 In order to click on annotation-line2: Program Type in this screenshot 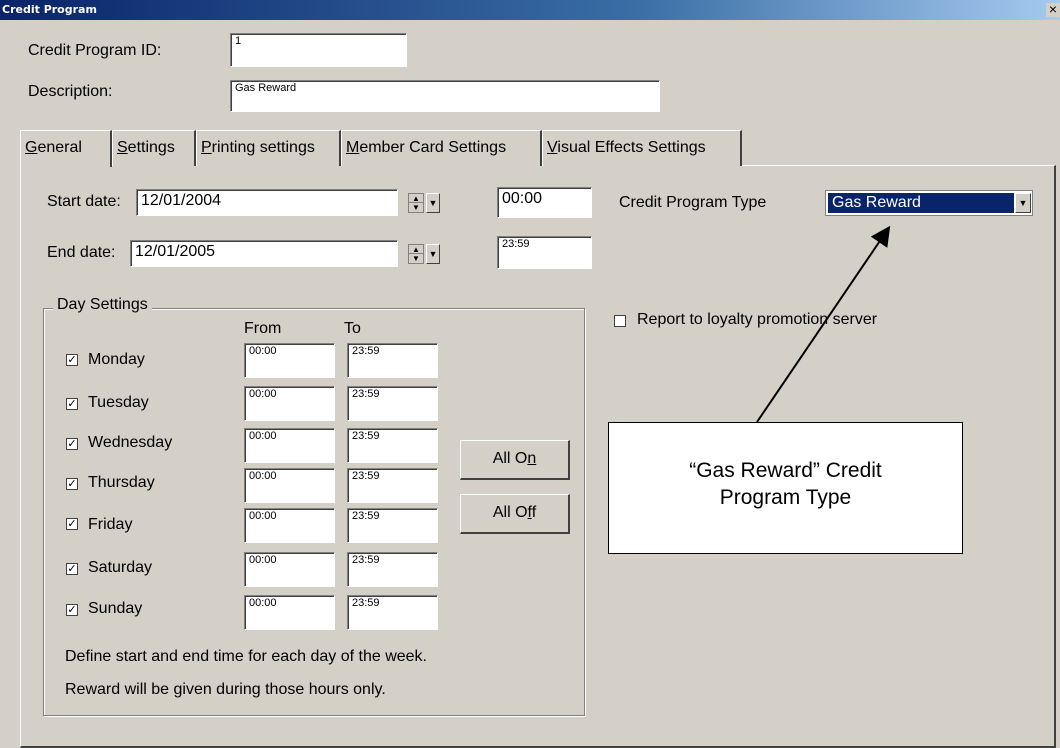, I will do `click(785, 497)`.